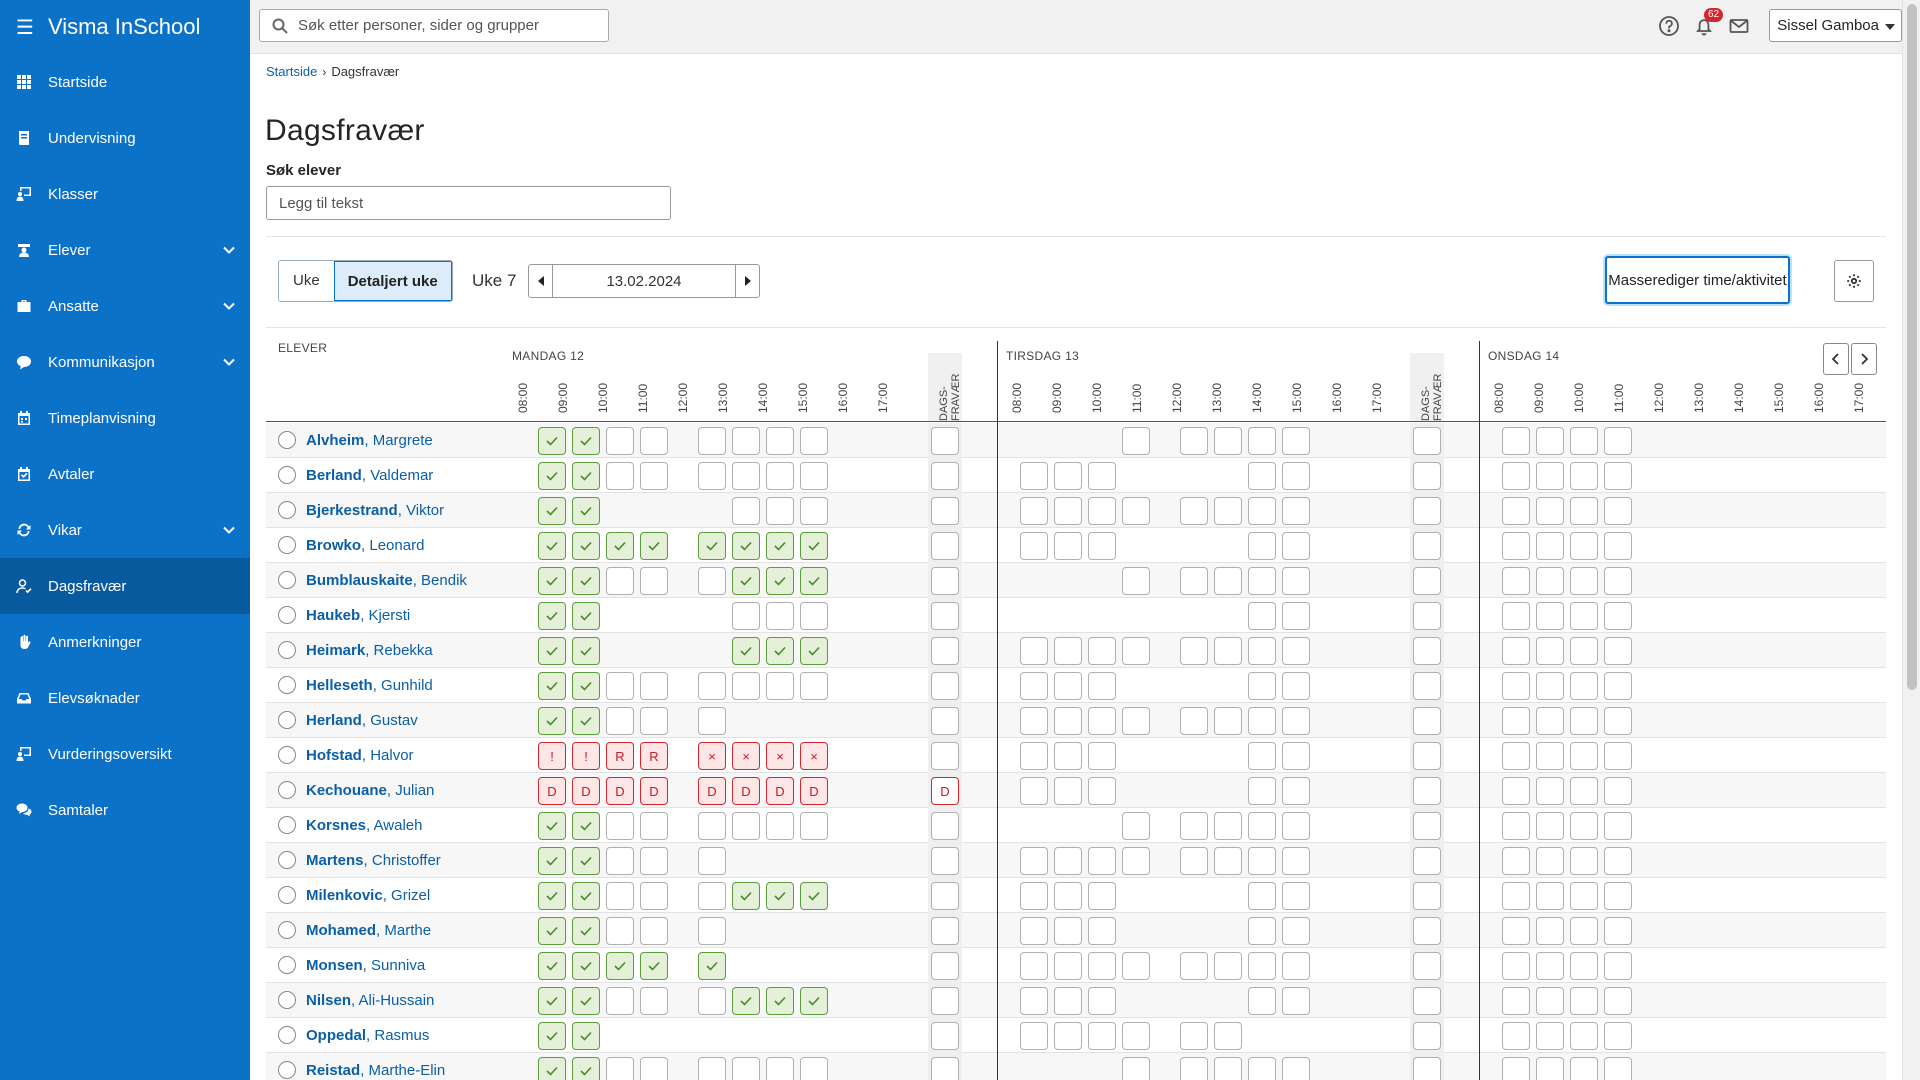 The height and width of the screenshot is (1080, 1920). What do you see at coordinates (125, 82) in the screenshot?
I see `sidebar-item-startside: Startside` at bounding box center [125, 82].